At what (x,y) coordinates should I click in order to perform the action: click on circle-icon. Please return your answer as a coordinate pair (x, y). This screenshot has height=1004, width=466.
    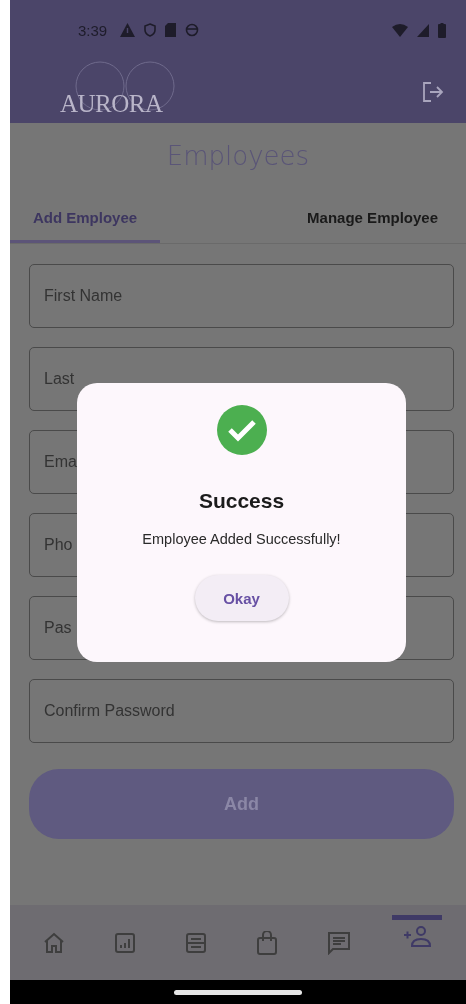
    Looking at the image, I should click on (192, 30).